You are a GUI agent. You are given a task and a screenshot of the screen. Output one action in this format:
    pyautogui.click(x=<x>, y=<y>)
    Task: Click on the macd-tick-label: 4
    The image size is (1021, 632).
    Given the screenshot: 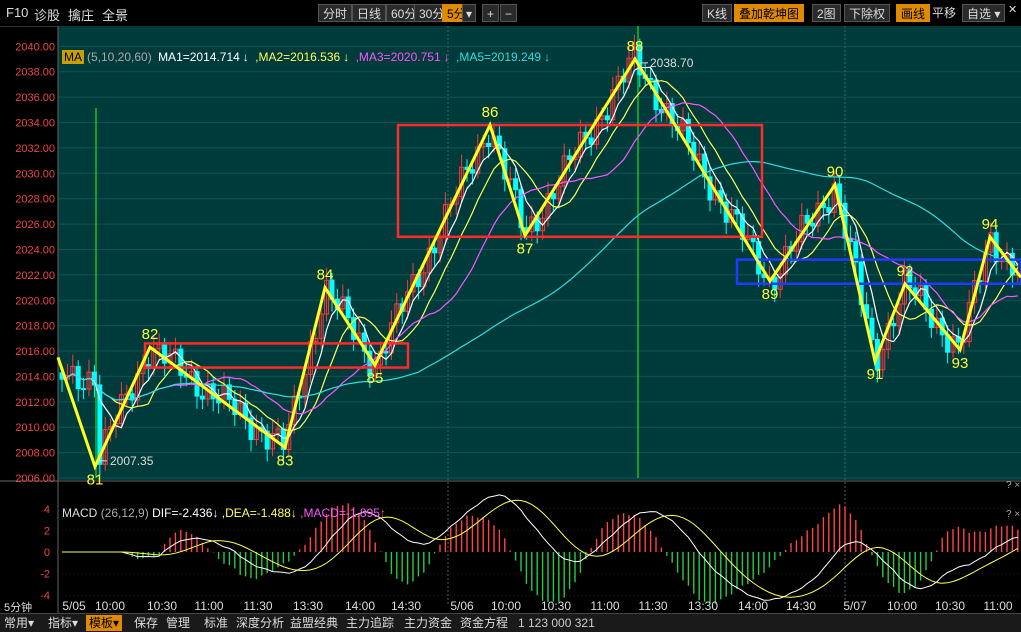 What is the action you would take?
    pyautogui.click(x=47, y=510)
    